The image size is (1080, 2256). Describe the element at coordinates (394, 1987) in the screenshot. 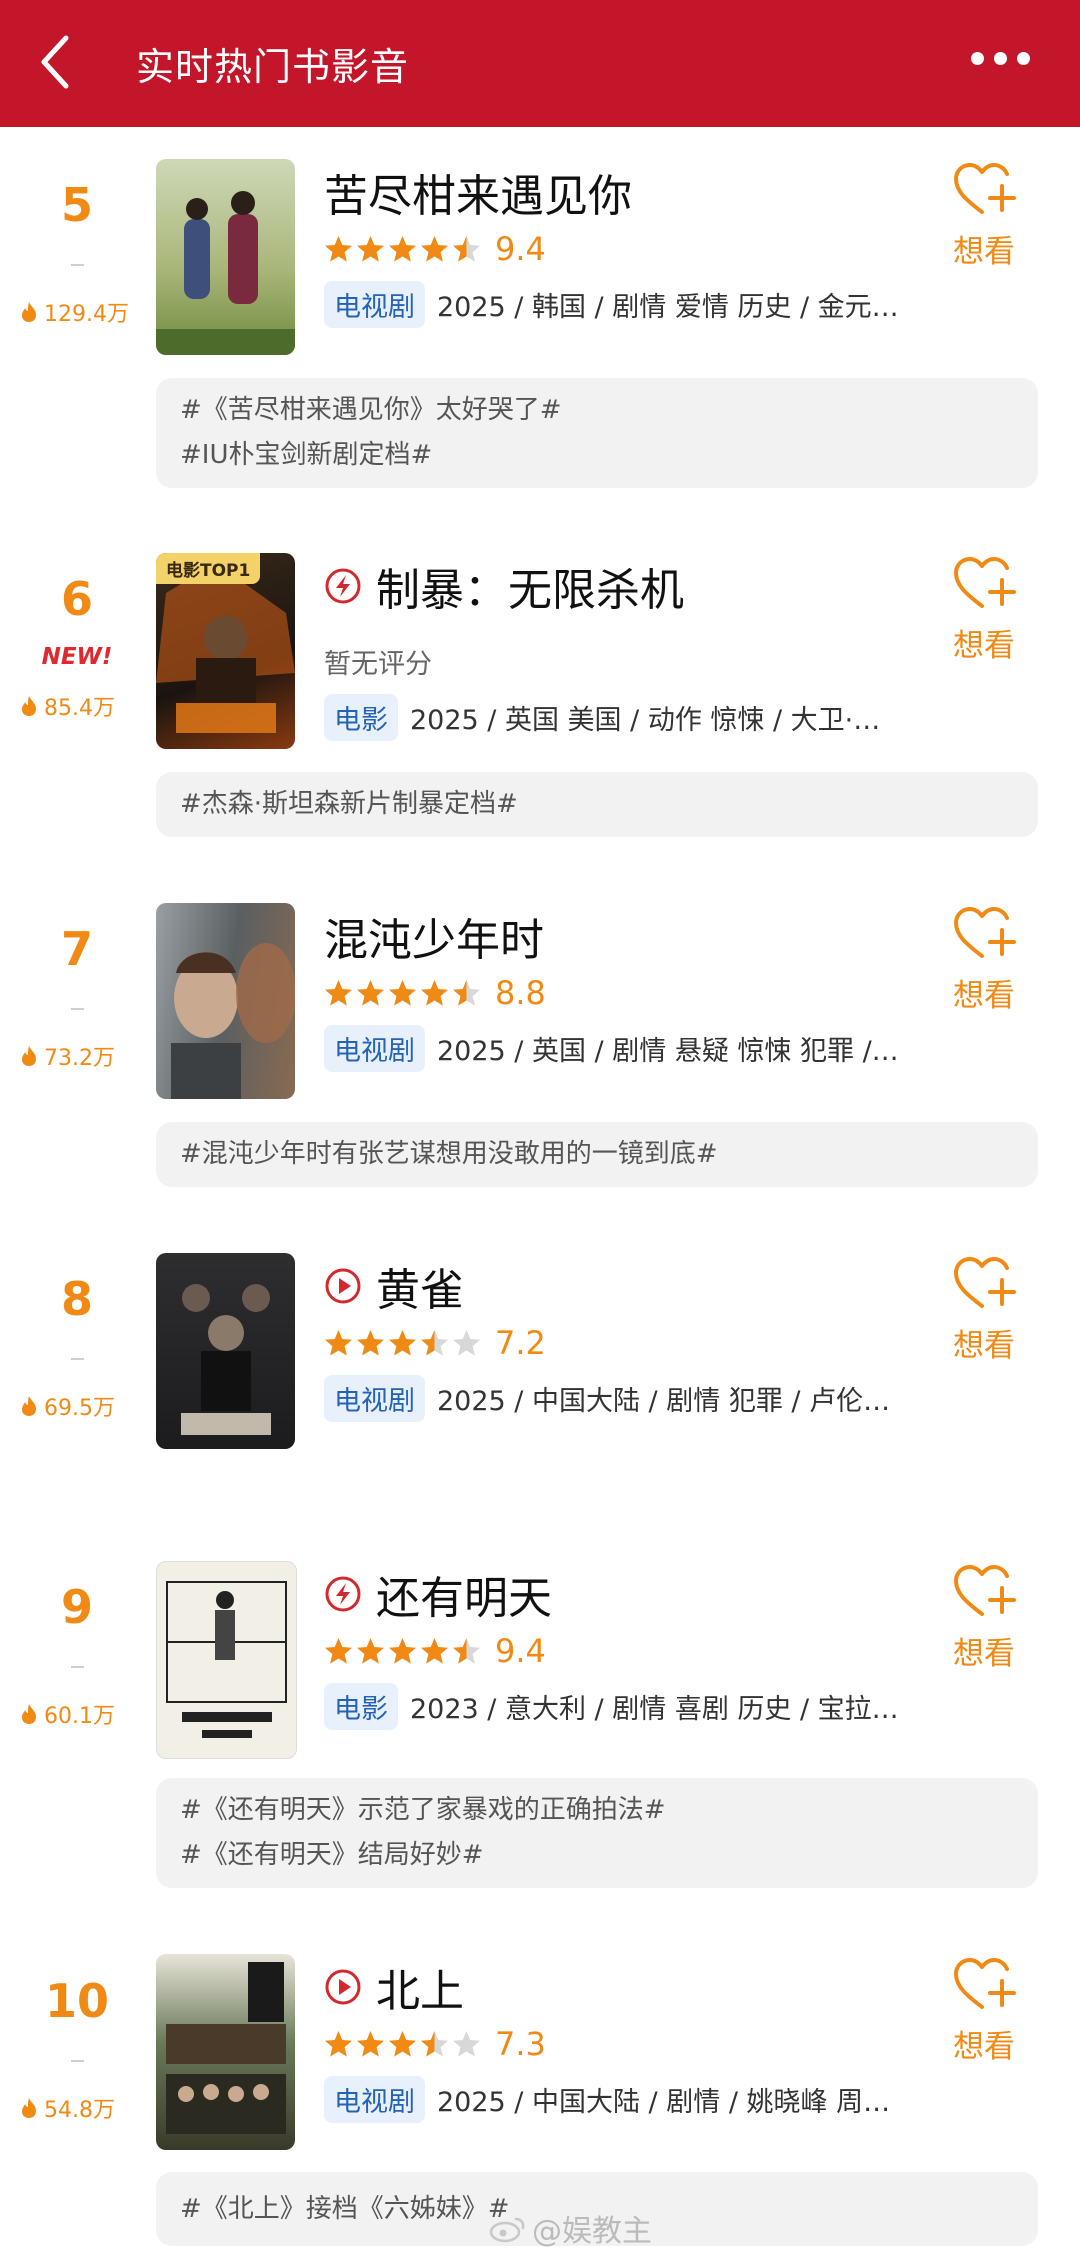

I see `item-title: 北上` at that location.